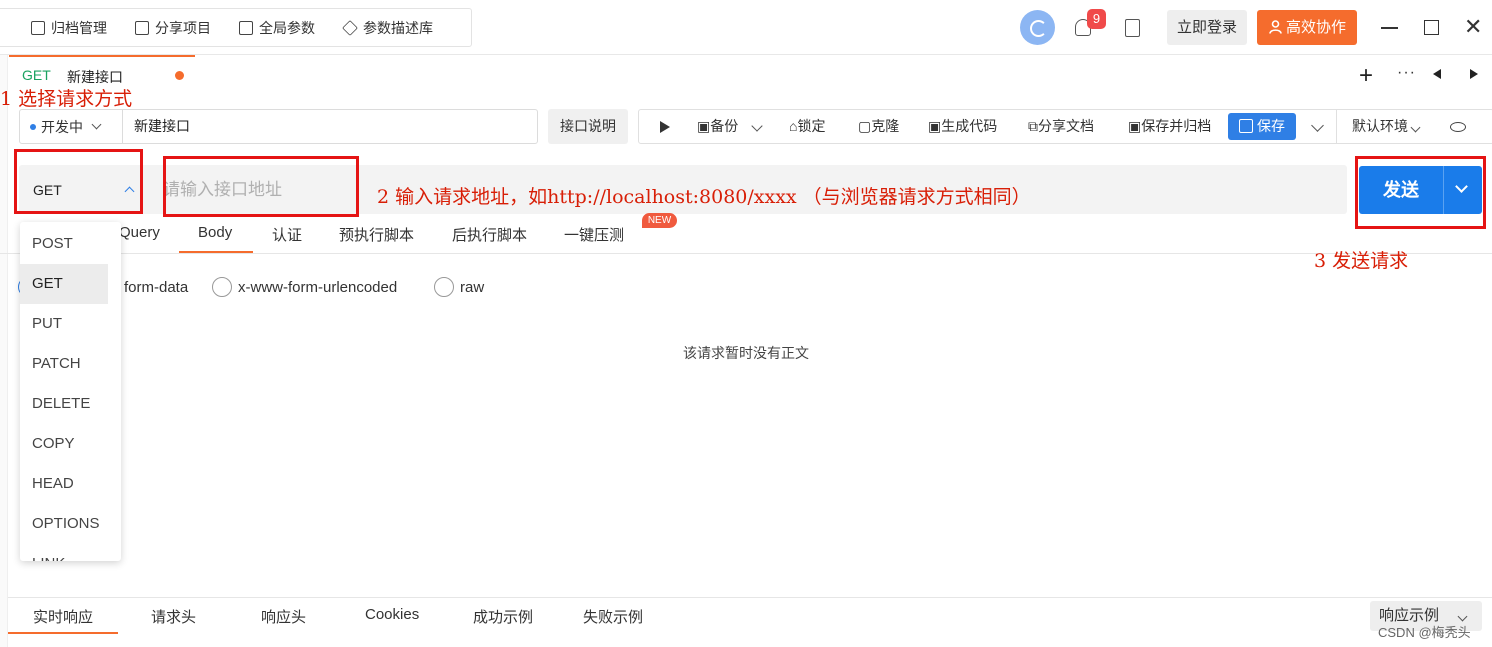 This screenshot has width=1492, height=647. Describe the element at coordinates (78, 181) in the screenshot. I see `highlight-method` at that location.